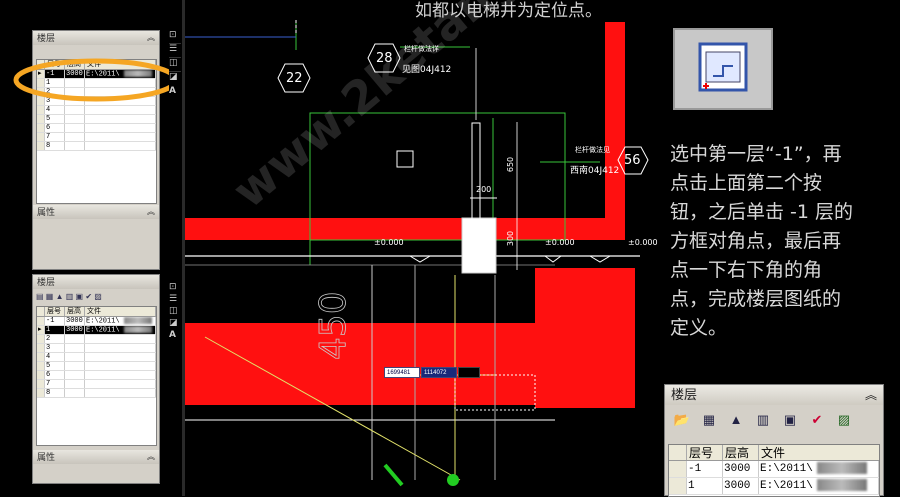  I want to click on table-row: 7, so click(96, 384).